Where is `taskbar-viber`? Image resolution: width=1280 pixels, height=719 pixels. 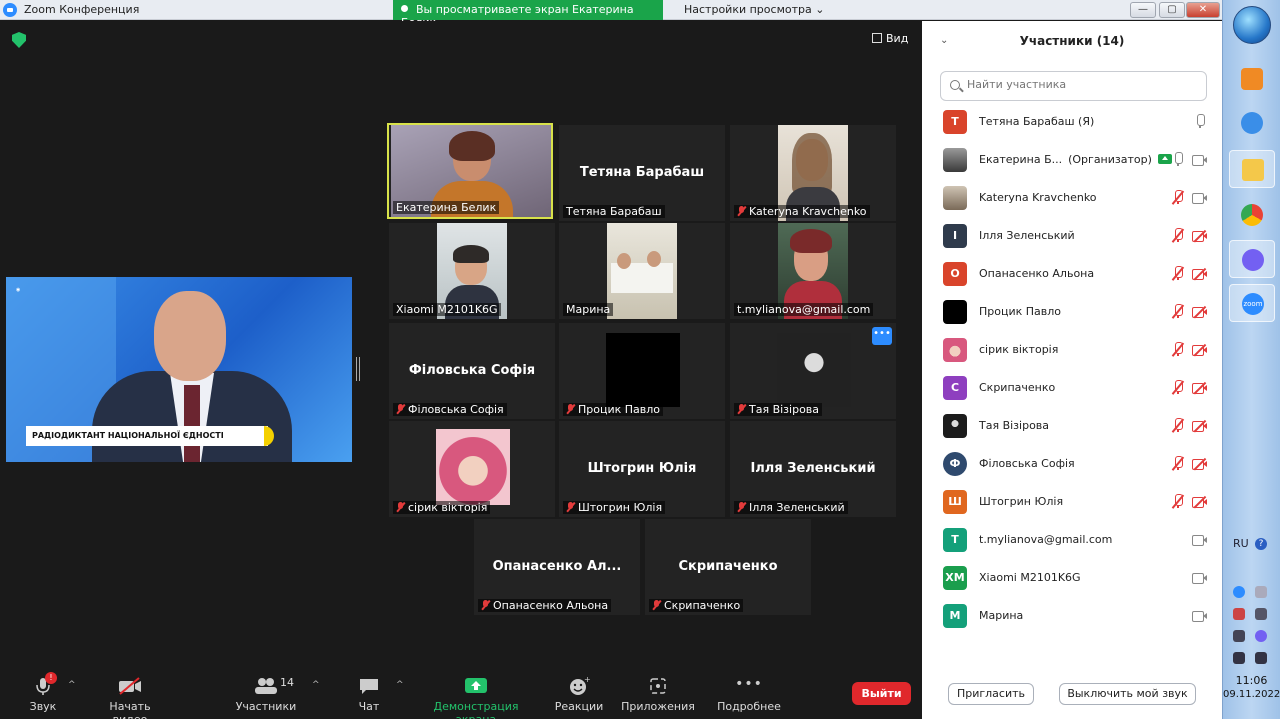
taskbar-viber is located at coordinates (1252, 259).